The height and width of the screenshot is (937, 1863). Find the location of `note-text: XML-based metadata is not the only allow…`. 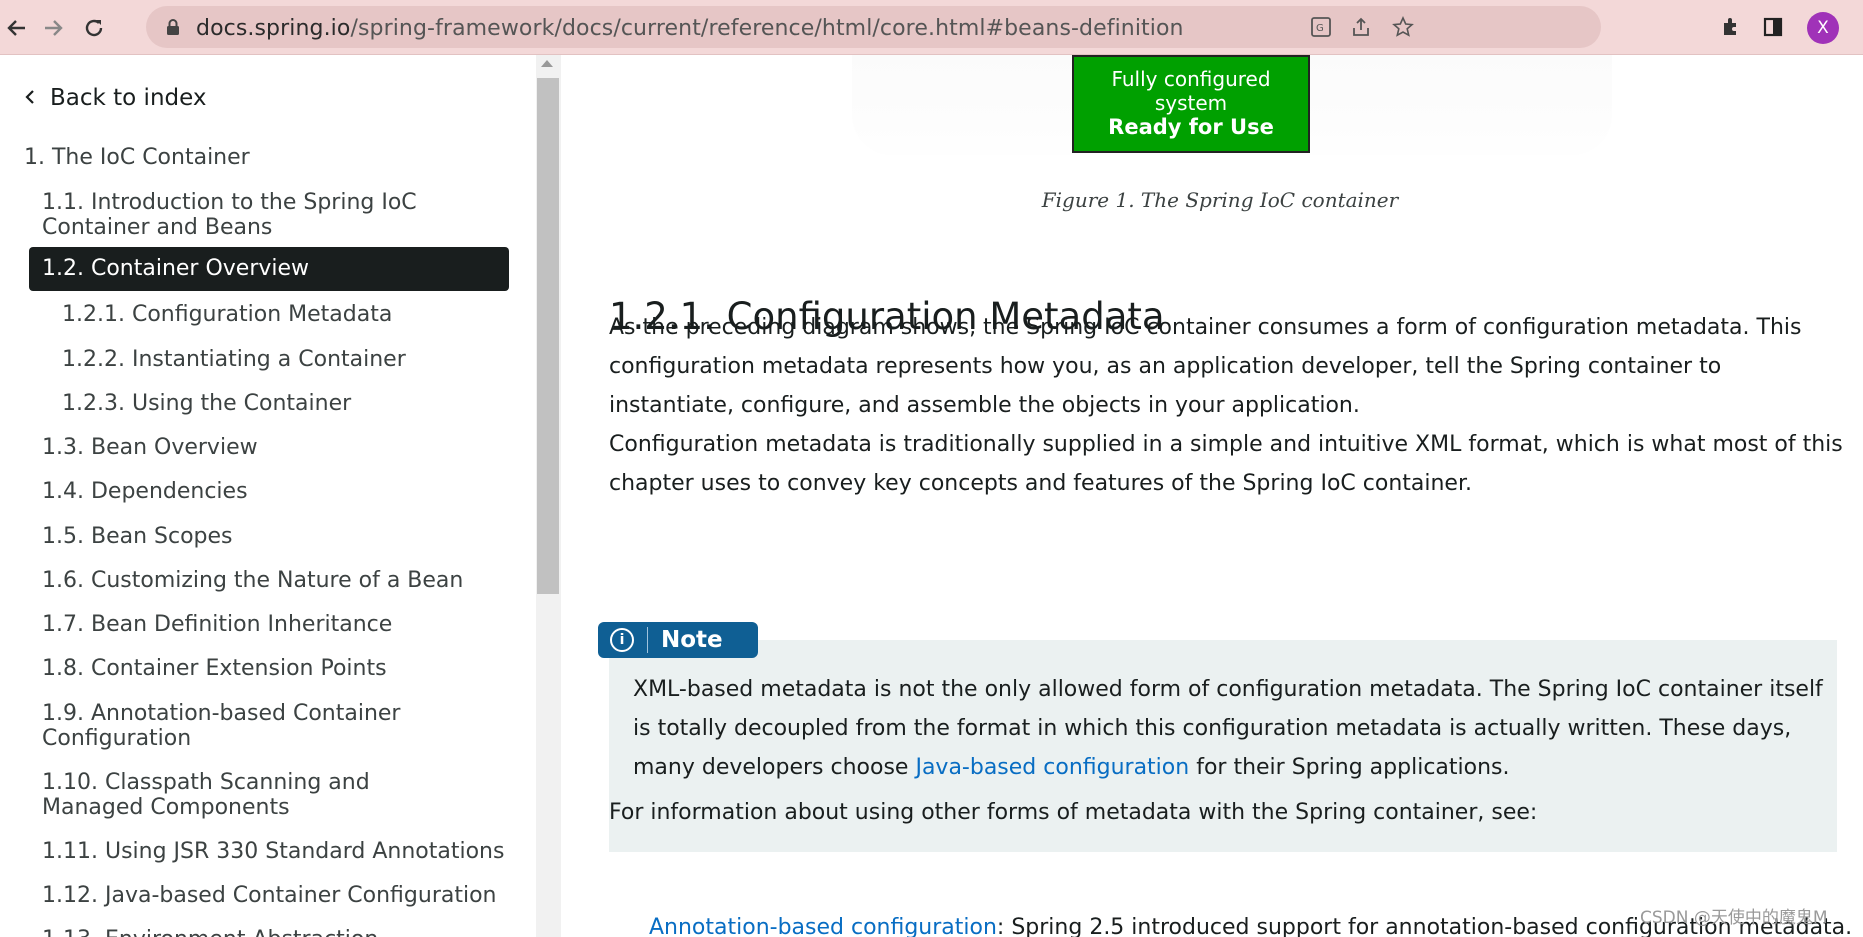

note-text: XML-based metadata is not the only allow… is located at coordinates (1228, 728).